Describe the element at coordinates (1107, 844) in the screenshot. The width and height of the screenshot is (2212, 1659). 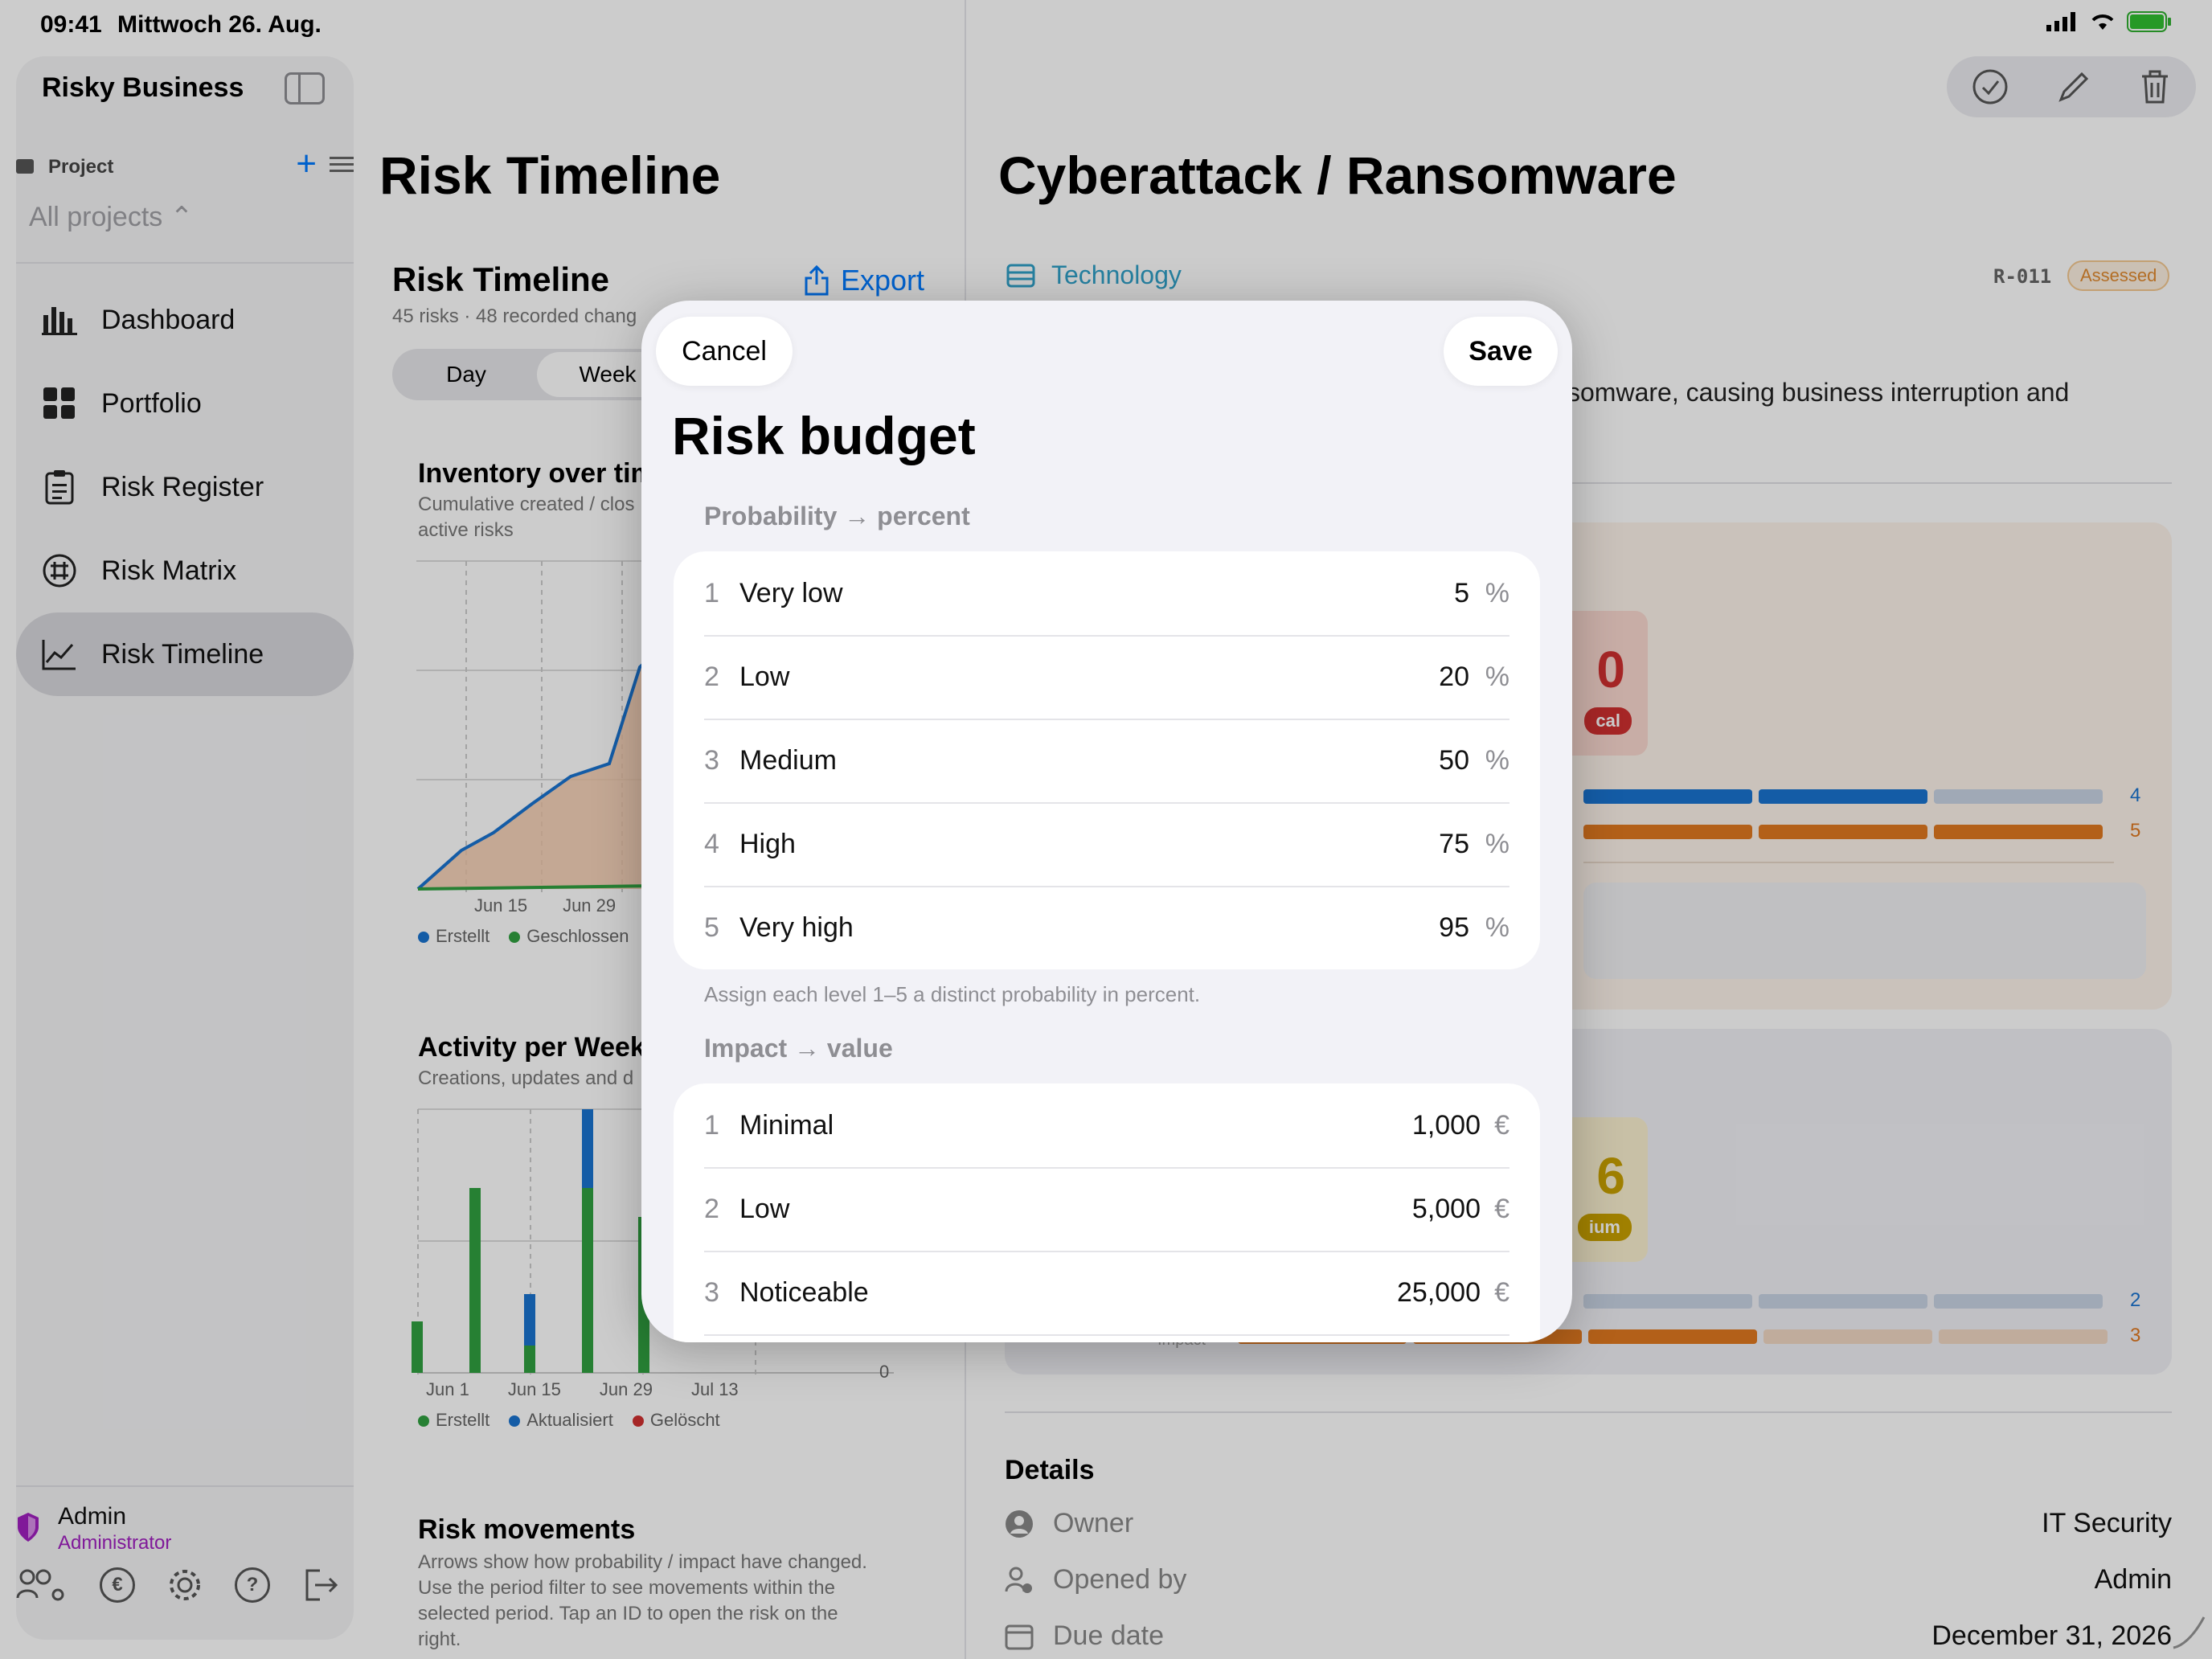
I see `probability-row-4: 4 High 75 %` at that location.